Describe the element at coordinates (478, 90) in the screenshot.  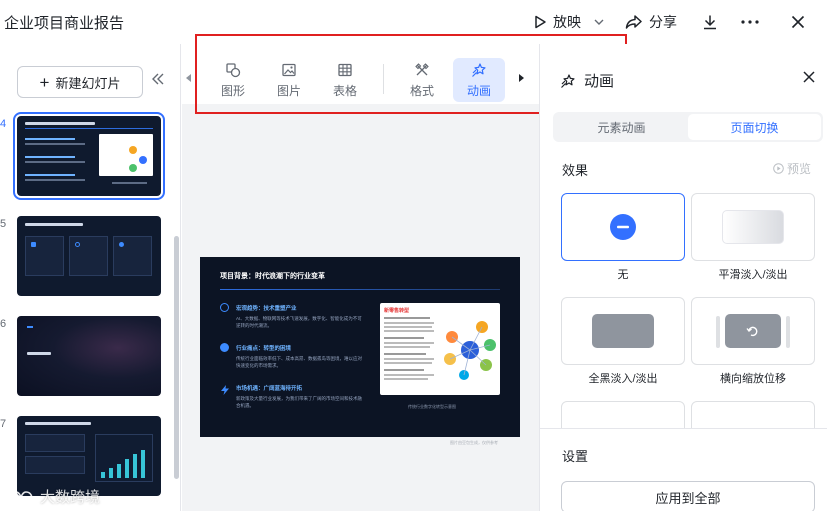
I see `animation-tool-label: 动画` at that location.